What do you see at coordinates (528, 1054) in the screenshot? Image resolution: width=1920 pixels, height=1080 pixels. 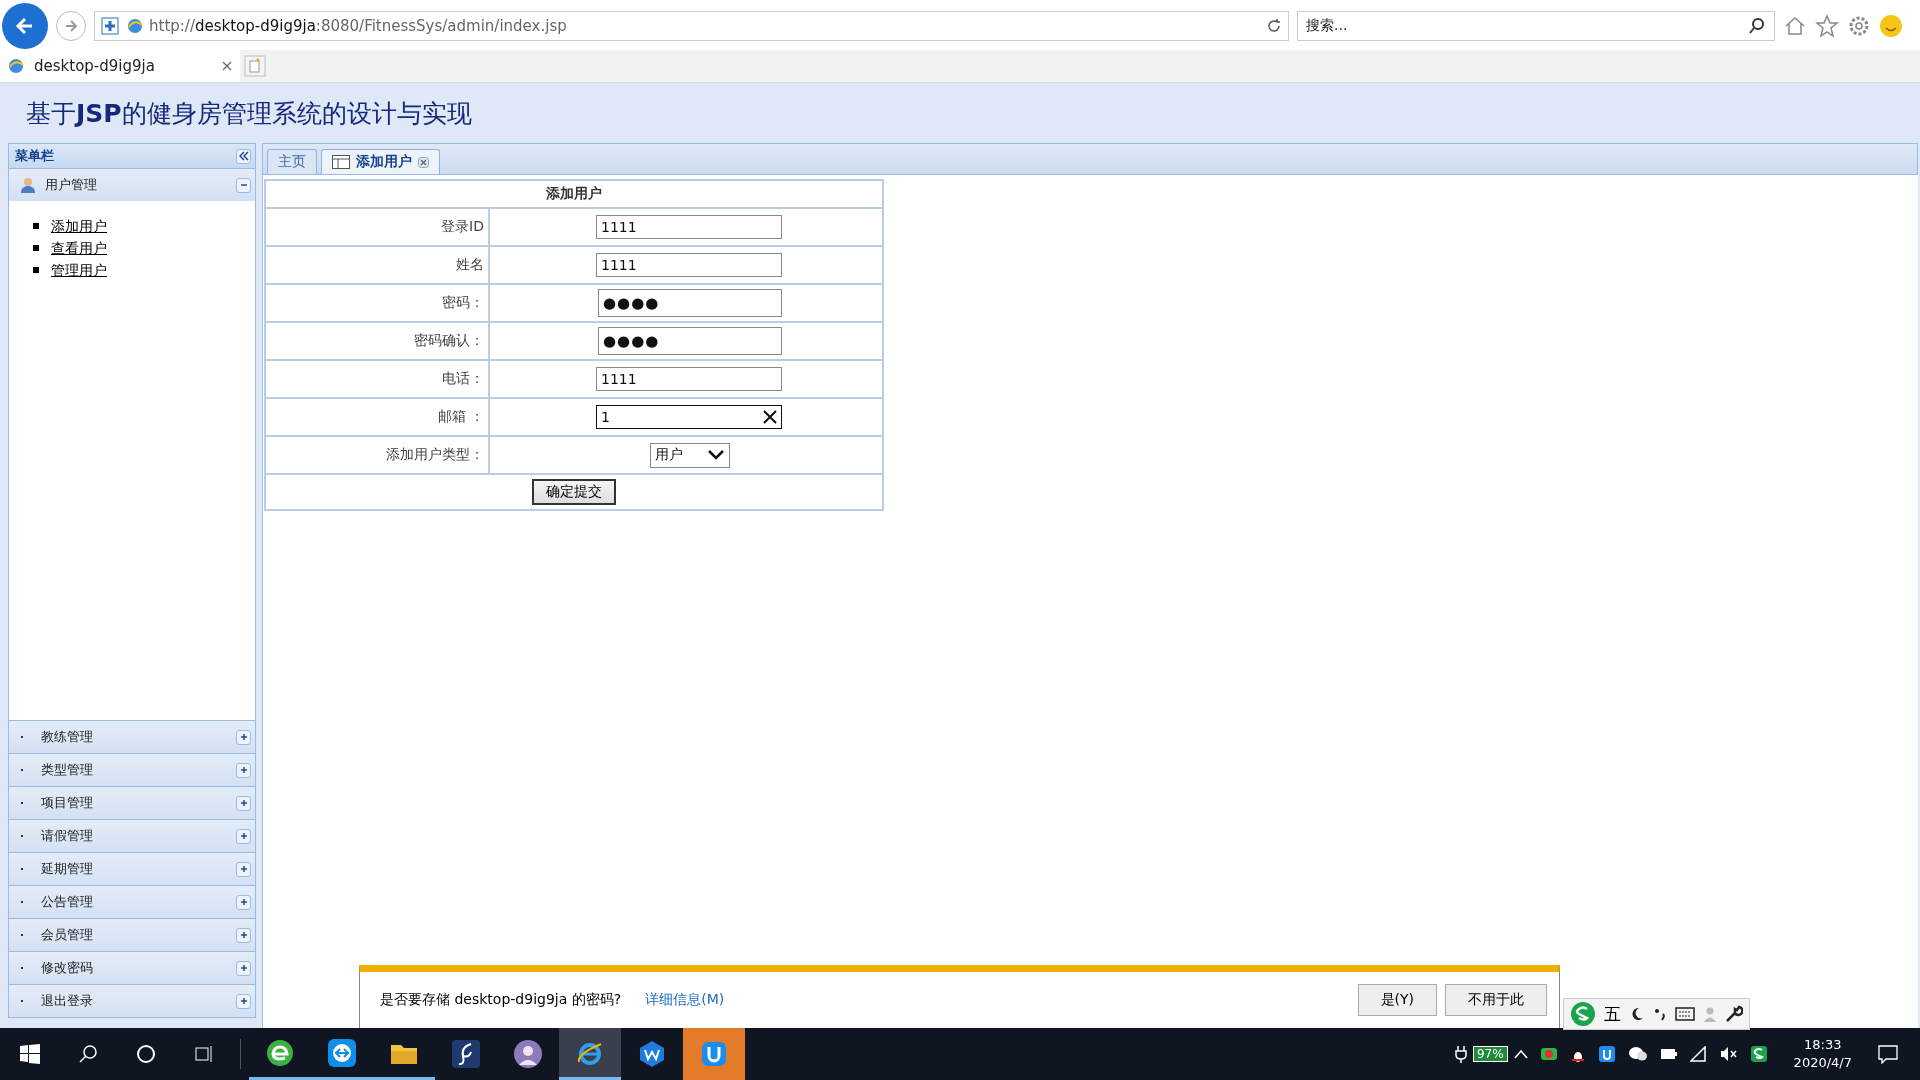 I see `round-avatar-icon` at bounding box center [528, 1054].